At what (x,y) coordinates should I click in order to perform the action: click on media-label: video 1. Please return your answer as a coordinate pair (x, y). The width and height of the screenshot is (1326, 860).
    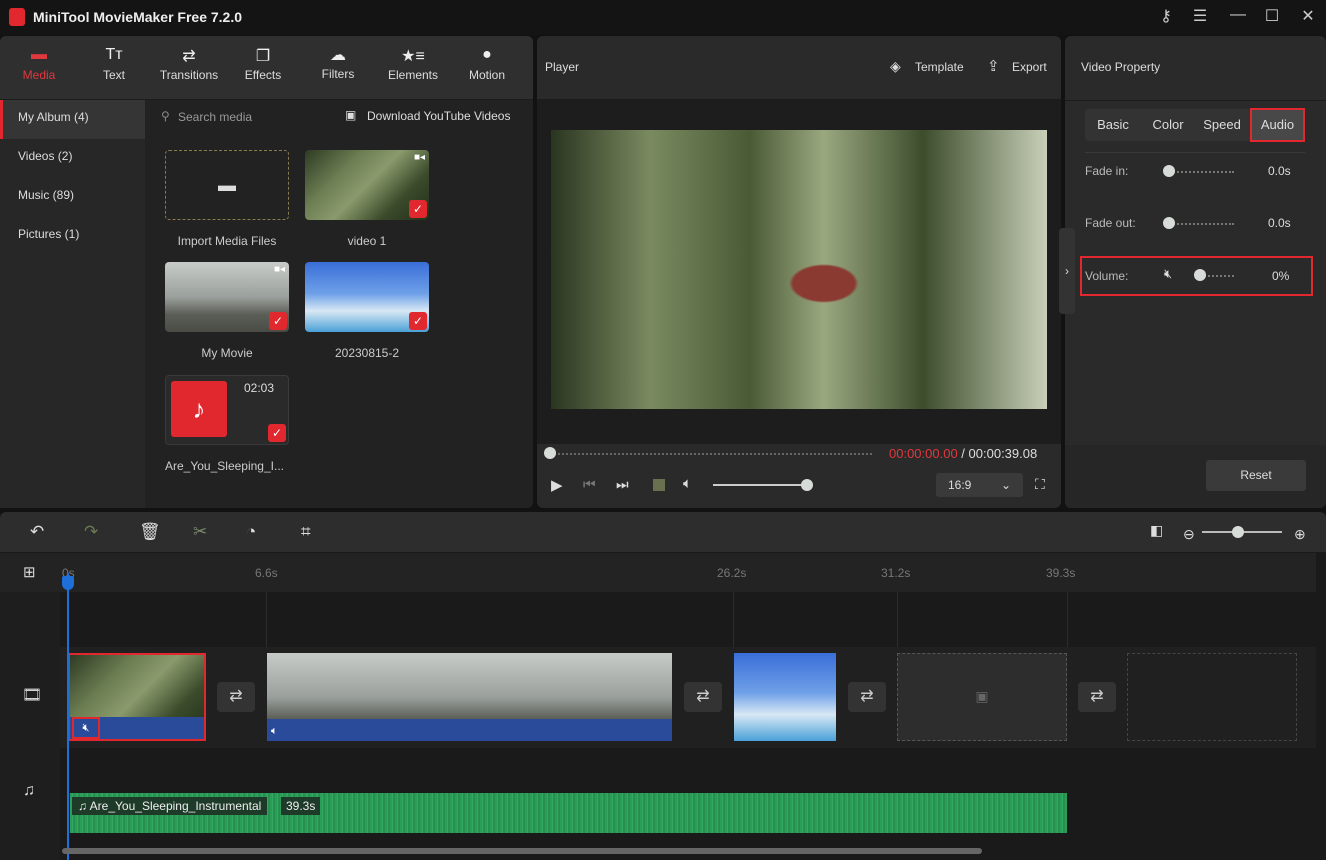
    Looking at the image, I should click on (367, 241).